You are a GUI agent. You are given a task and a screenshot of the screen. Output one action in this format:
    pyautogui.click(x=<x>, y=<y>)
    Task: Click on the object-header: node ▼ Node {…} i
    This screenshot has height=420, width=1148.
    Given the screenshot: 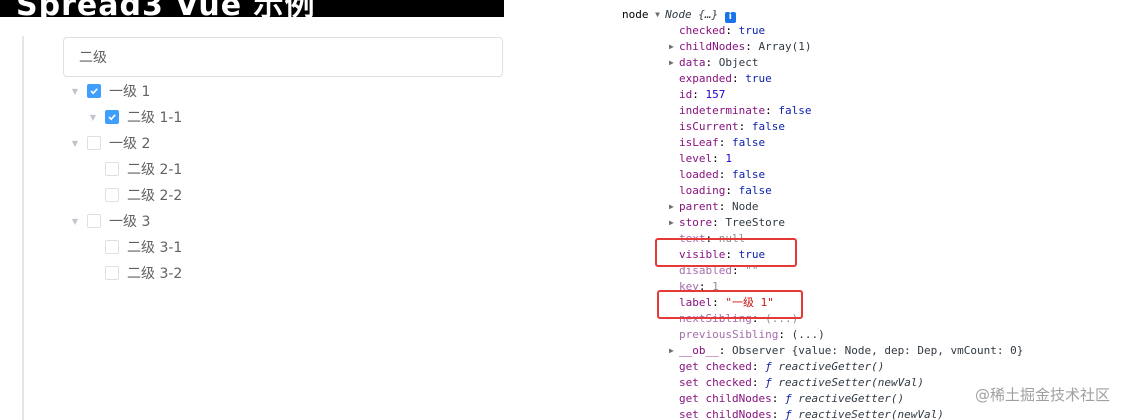 What is the action you would take?
    pyautogui.click(x=679, y=15)
    